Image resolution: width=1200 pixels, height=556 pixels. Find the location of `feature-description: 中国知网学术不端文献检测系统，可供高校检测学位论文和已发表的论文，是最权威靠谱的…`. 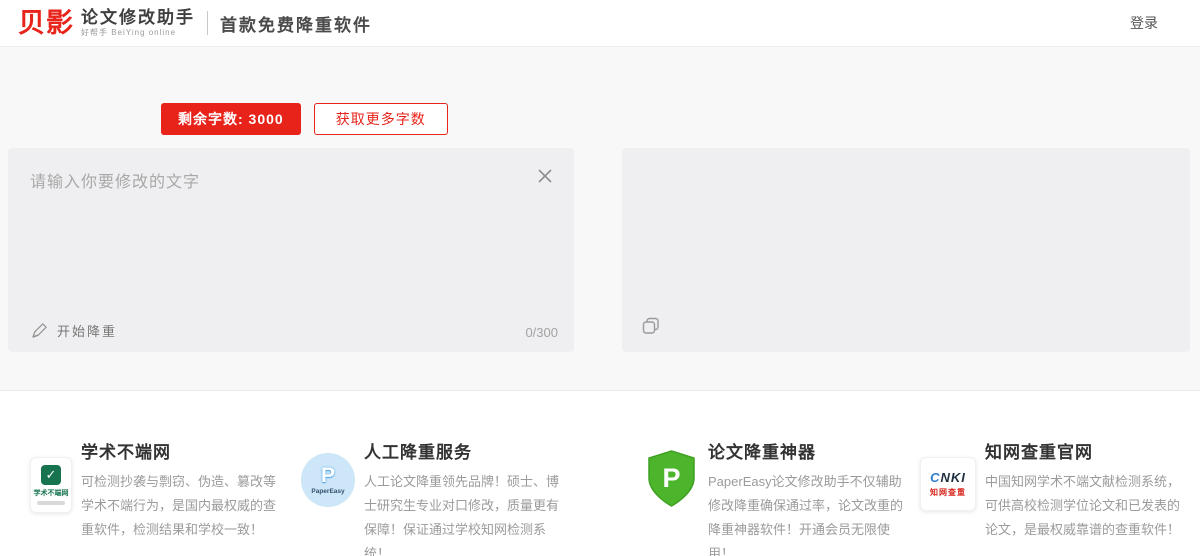

feature-description: 中国知网学术不端文献检测系统，可供高校检测学位论文和已发表的论文，是最权威靠谱的… is located at coordinates (1083, 505).